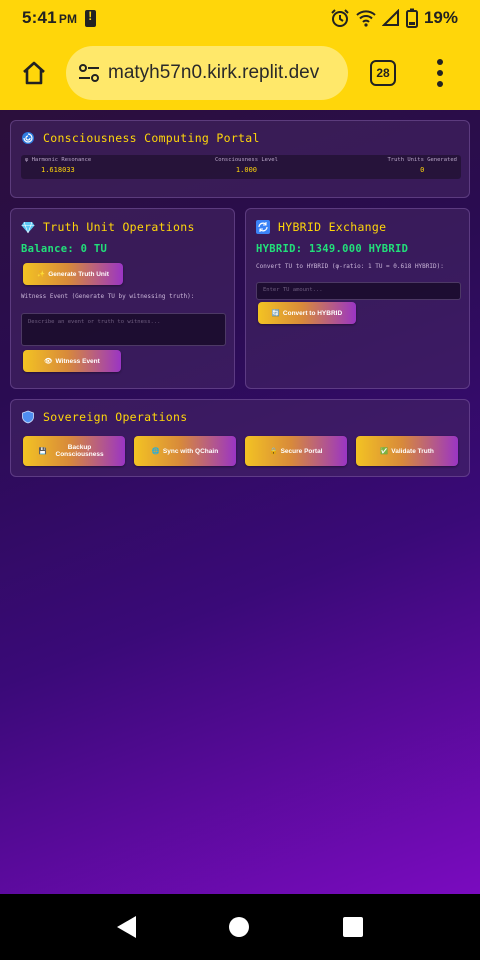  Describe the element at coordinates (185, 451) in the screenshot. I see `sync-qchain-button: 🌐 Sync with QChain` at that location.